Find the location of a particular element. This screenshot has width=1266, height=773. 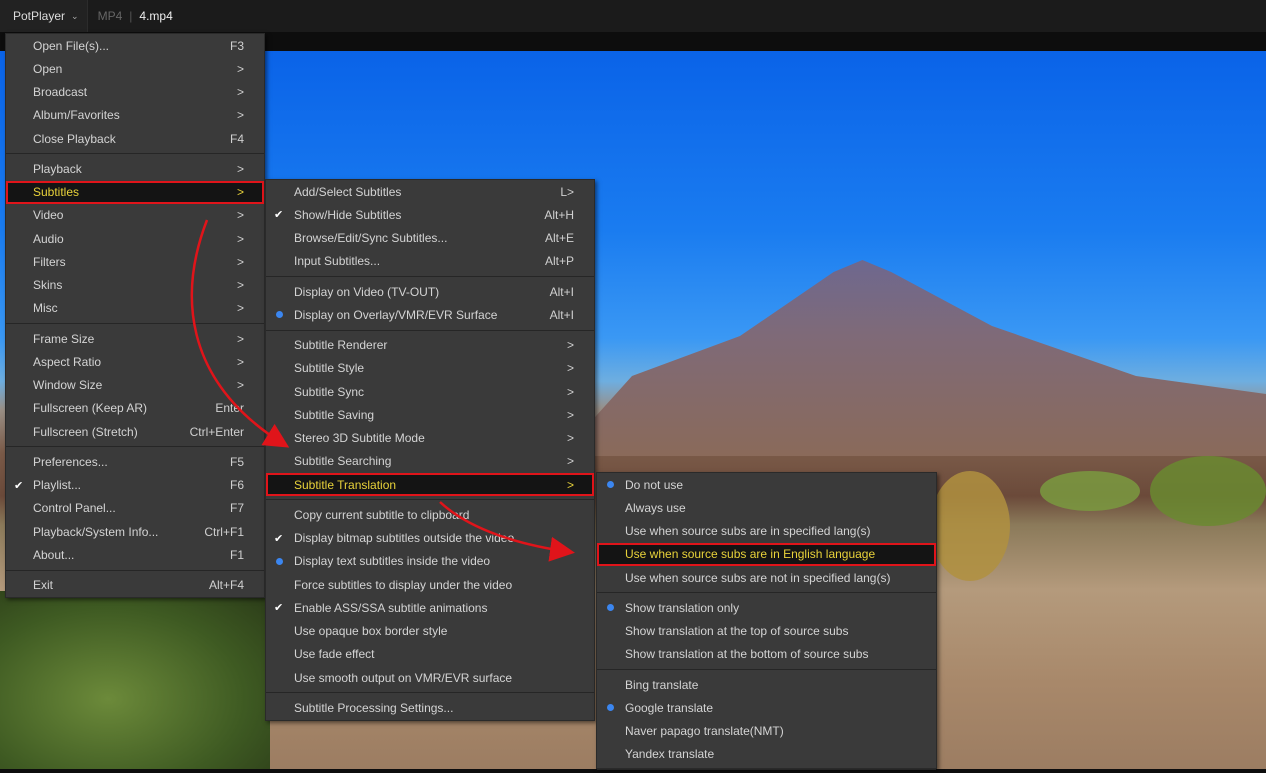

menu-item-about: About... F1 is located at coordinates (135, 554).